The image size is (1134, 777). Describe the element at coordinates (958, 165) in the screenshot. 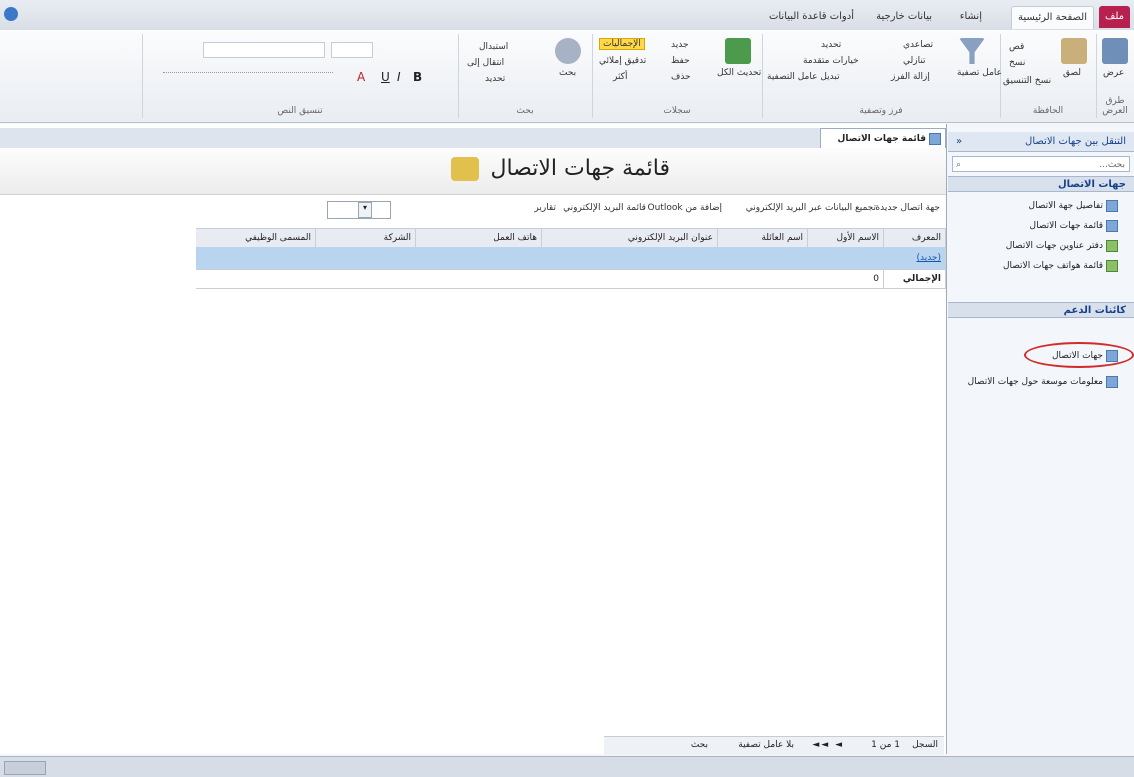

I see `search-icon: ⌕` at that location.